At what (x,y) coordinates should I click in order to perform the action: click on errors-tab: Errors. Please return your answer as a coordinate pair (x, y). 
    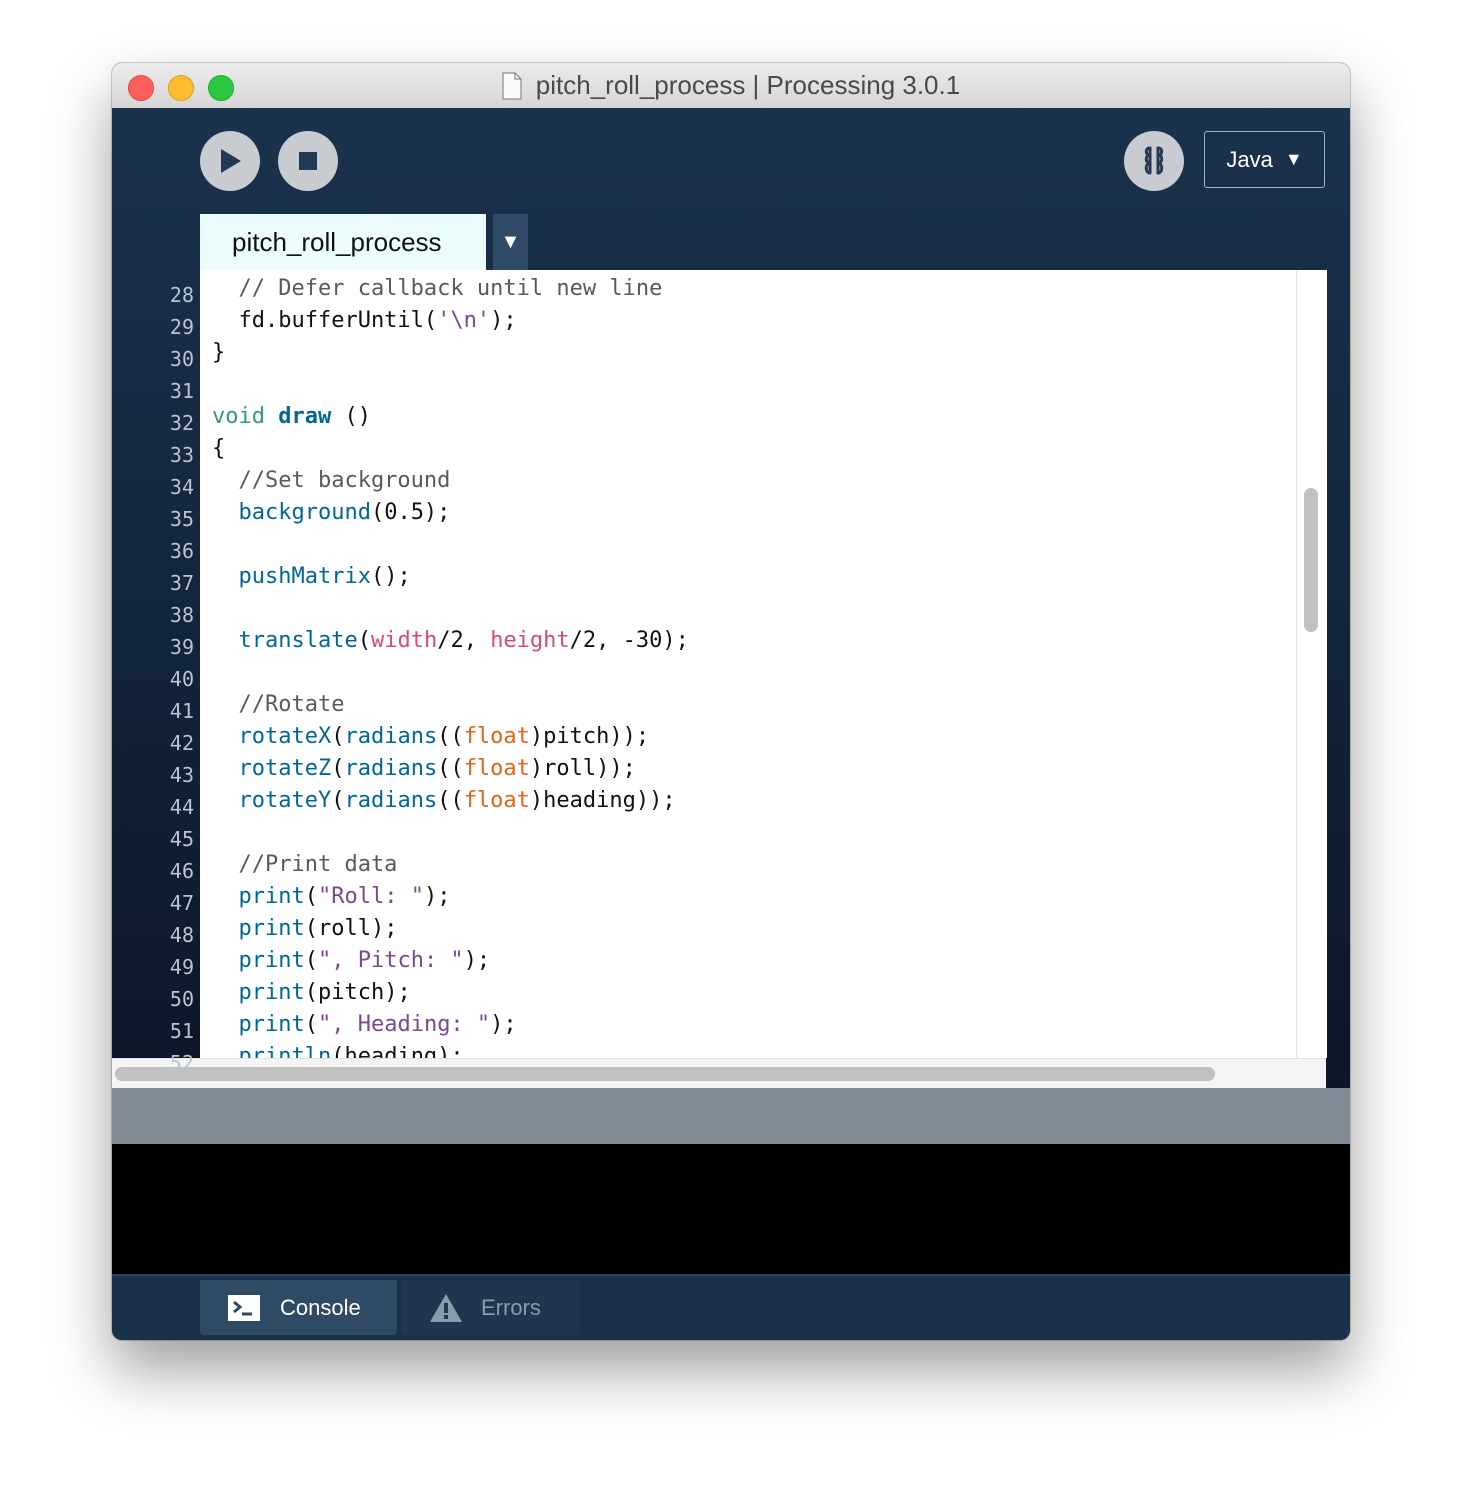
    Looking at the image, I should click on (490, 1307).